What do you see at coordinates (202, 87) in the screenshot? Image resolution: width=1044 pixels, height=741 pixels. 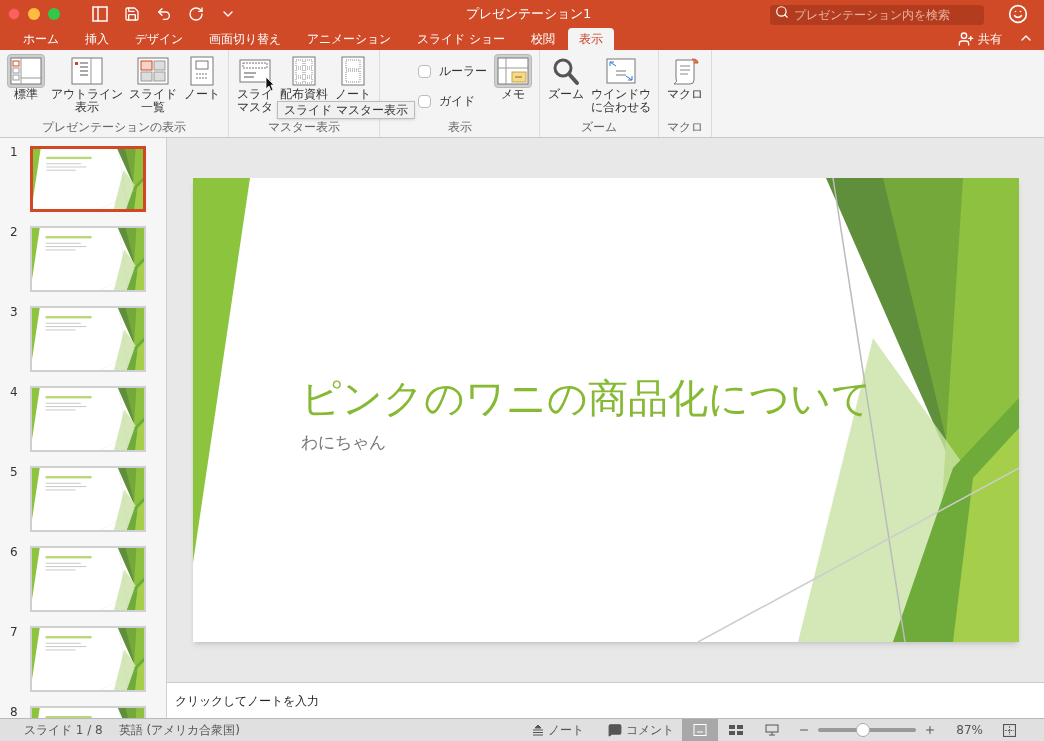 I see `ribbon-button: ノート` at bounding box center [202, 87].